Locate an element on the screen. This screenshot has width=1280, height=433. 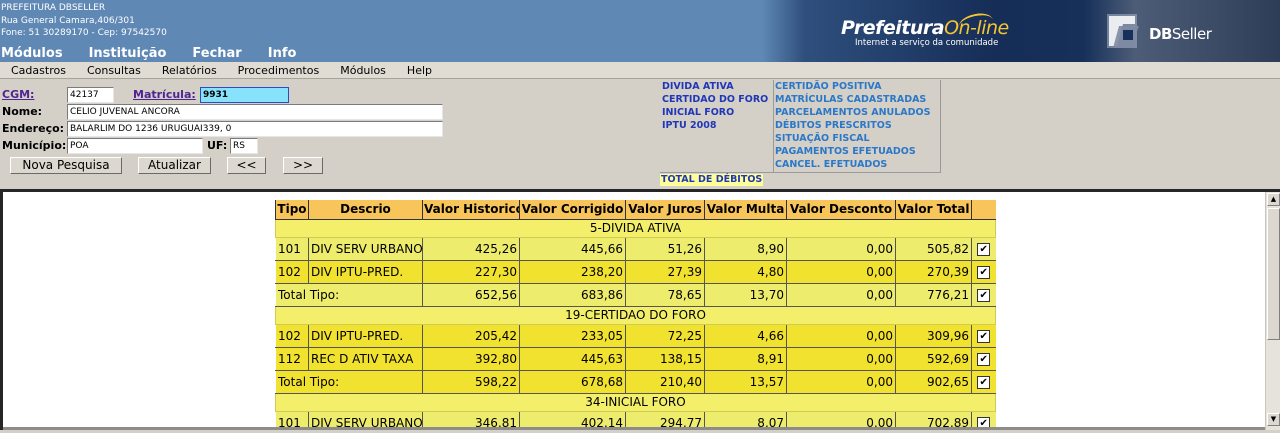
scroll-up-icon: ▲ is located at coordinates (1273, 199).